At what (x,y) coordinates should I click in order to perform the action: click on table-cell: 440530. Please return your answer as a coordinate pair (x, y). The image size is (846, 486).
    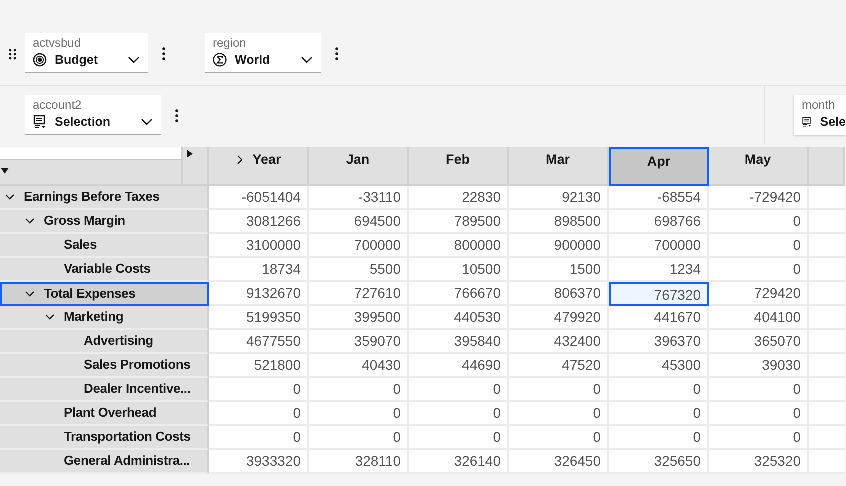
    Looking at the image, I should click on (459, 318).